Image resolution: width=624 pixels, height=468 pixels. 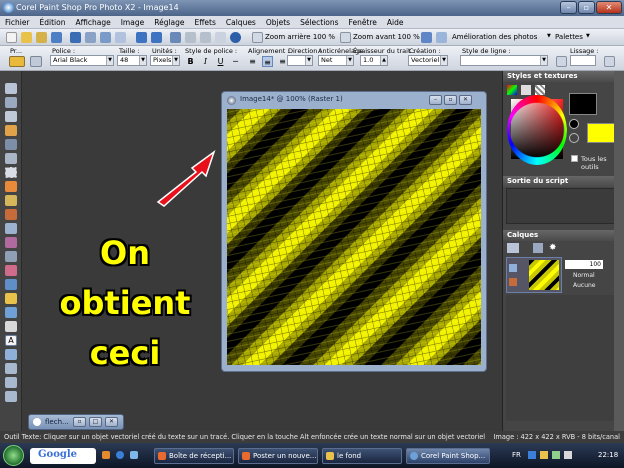 What do you see at coordinates (513, 268) in the screenshot?
I see `layer-visibility-icon` at bounding box center [513, 268].